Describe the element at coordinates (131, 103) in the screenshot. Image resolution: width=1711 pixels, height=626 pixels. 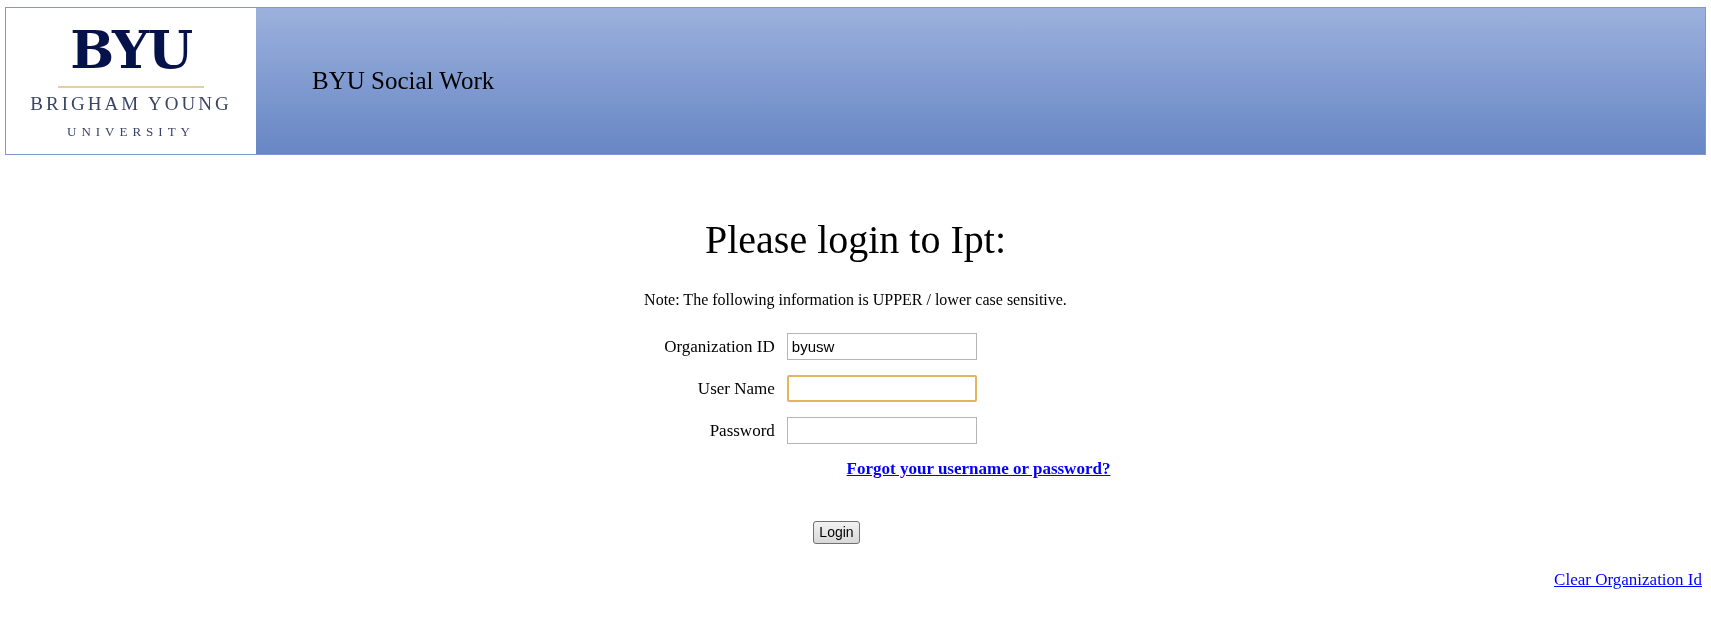
I see `logo-text: BRIGHAM YOUNG` at that location.